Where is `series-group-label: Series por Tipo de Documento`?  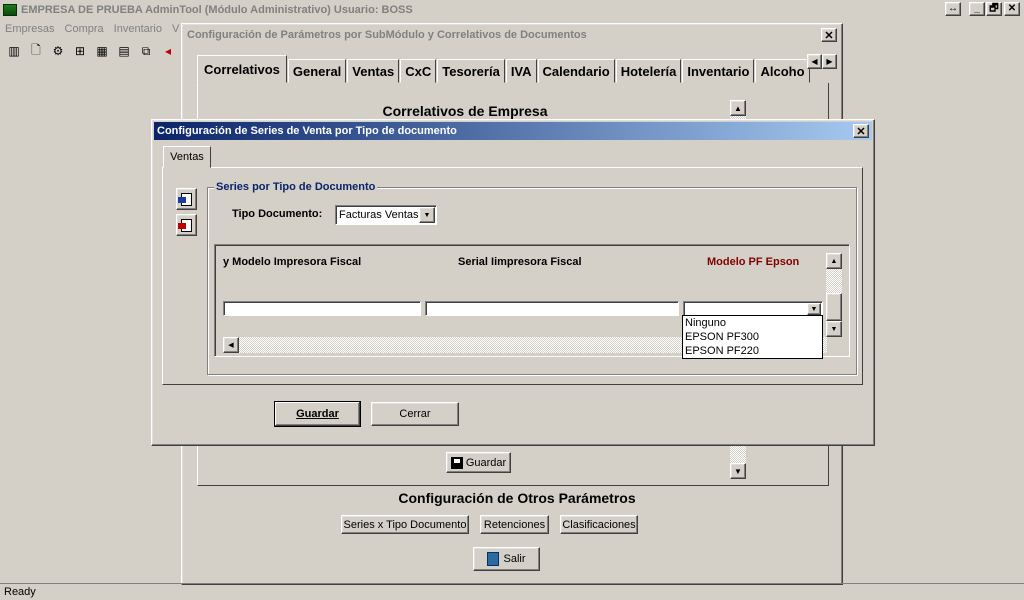 series-group-label: Series por Tipo de Documento is located at coordinates (296, 187).